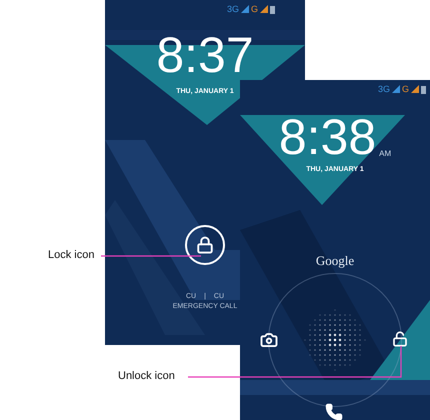 Image resolution: width=430 pixels, height=420 pixels. What do you see at coordinates (71, 255) in the screenshot?
I see `callout-label: Lock icon` at bounding box center [71, 255].